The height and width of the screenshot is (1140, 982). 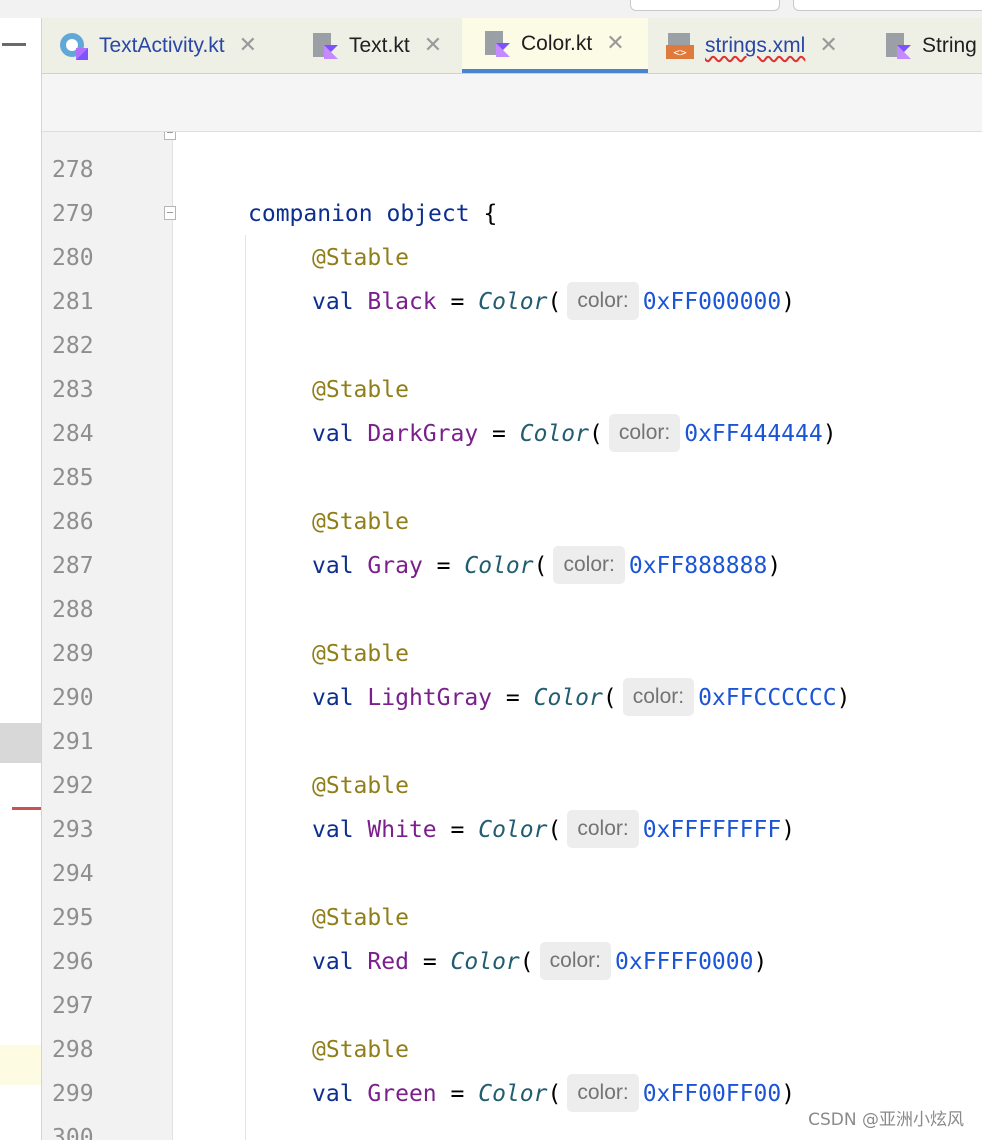 I want to click on brace: {, so click(x=490, y=214).